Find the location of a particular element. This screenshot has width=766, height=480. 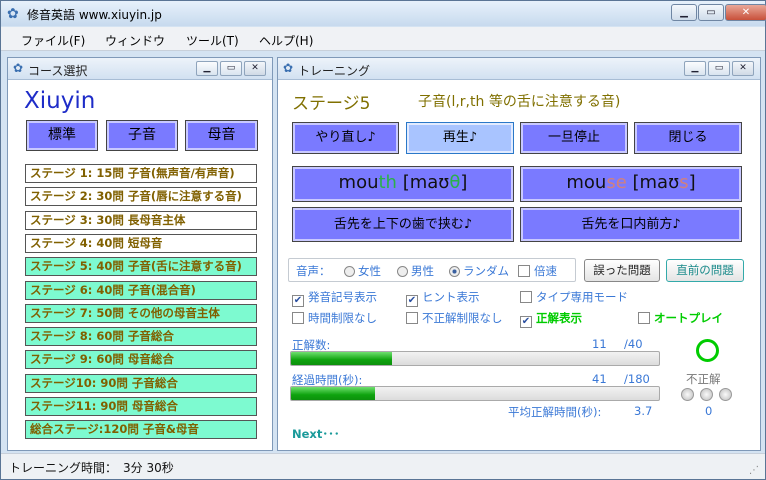

choice-phonetic: [maʊ is located at coordinates (653, 182).